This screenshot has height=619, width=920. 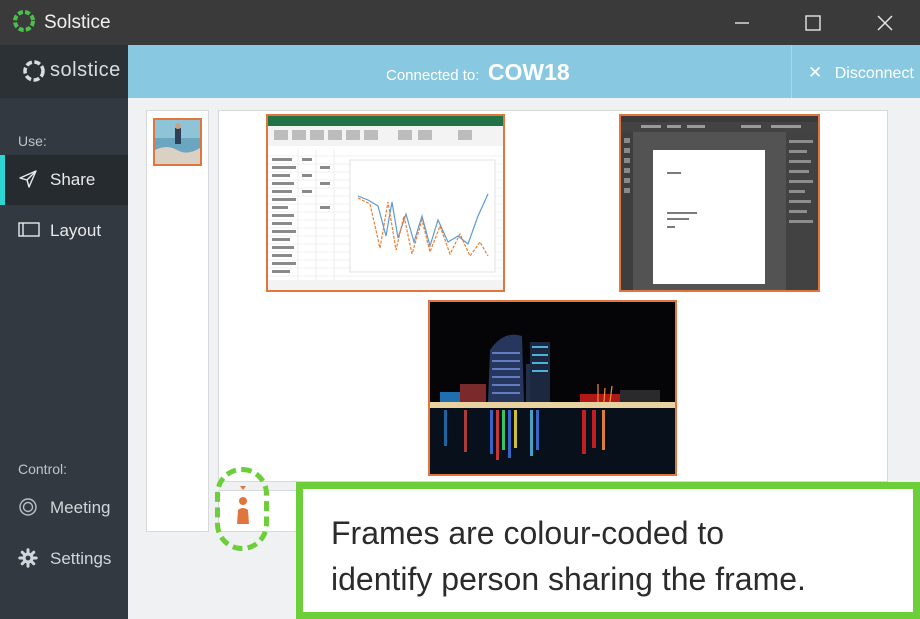 What do you see at coordinates (77, 22) in the screenshot?
I see `window-title: Solstice` at bounding box center [77, 22].